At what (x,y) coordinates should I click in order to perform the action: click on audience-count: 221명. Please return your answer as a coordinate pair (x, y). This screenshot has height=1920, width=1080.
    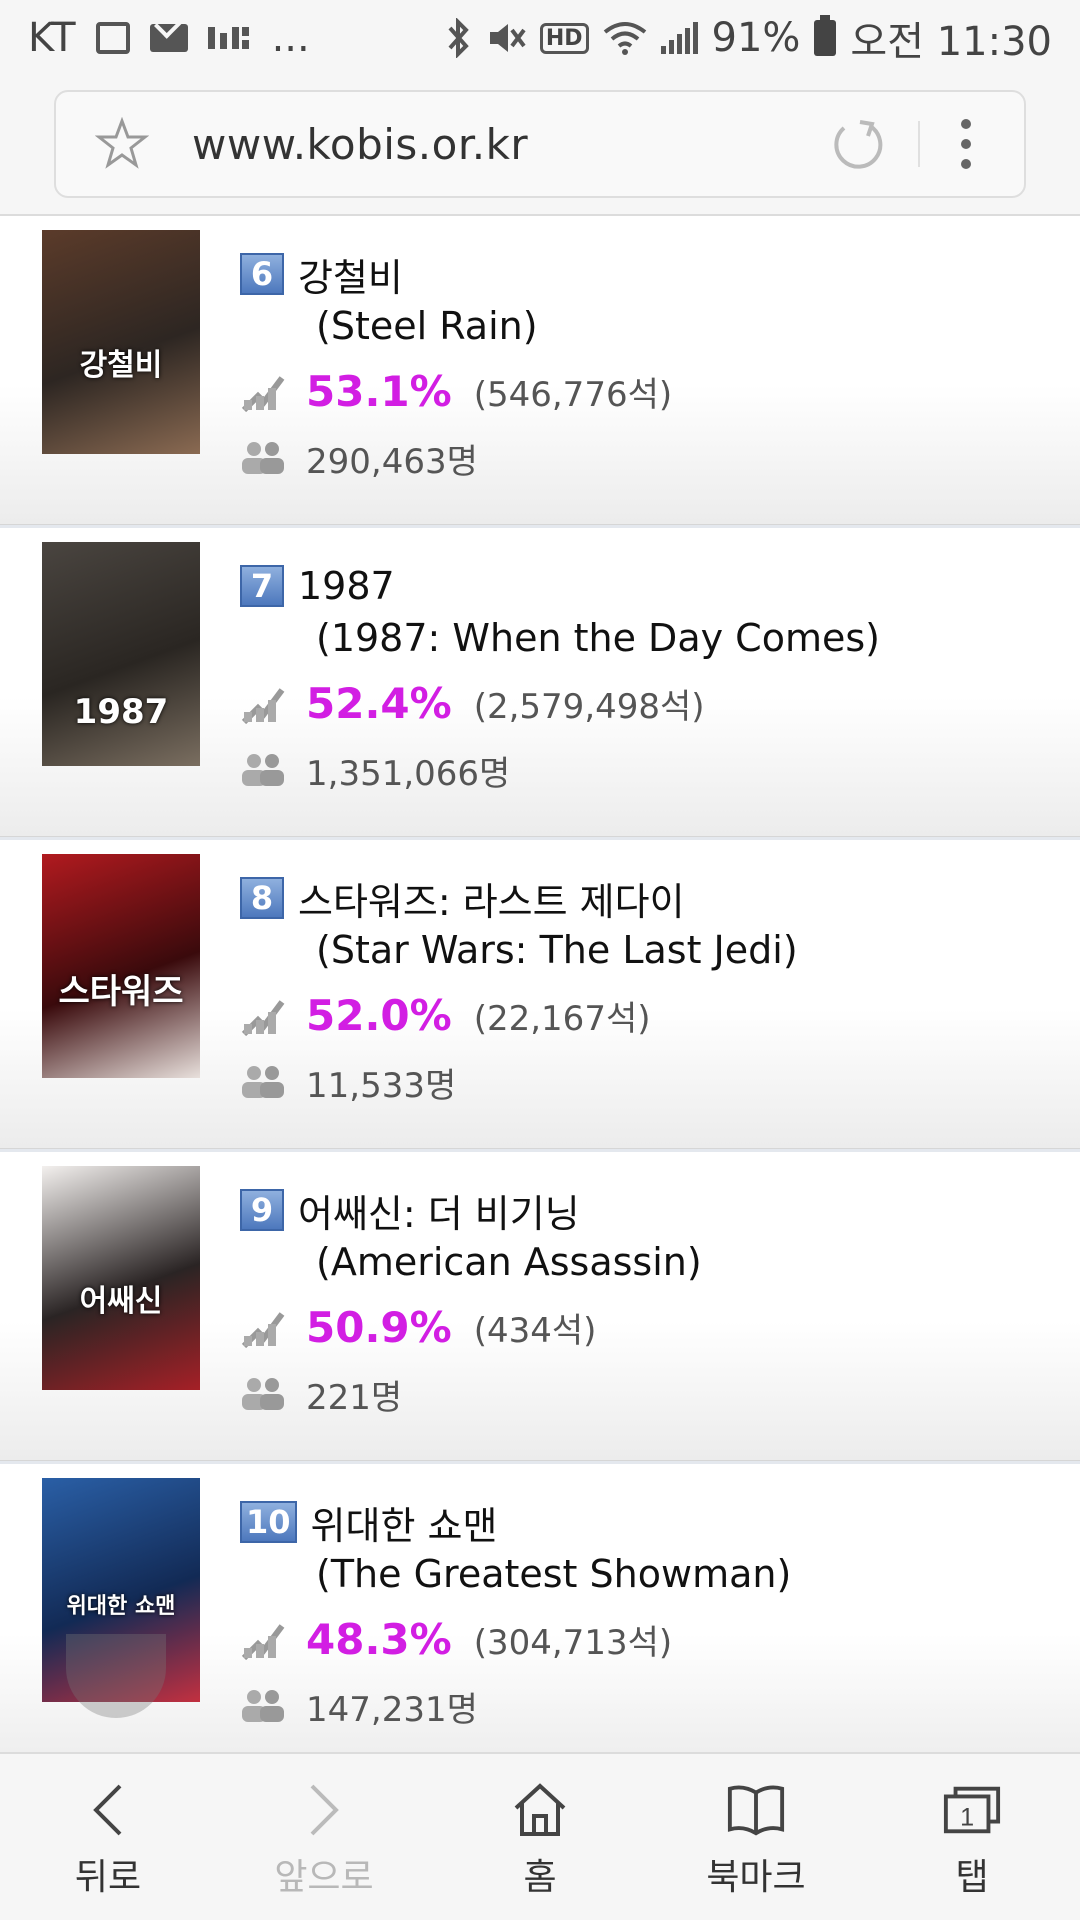
    Looking at the image, I should click on (354, 1397).